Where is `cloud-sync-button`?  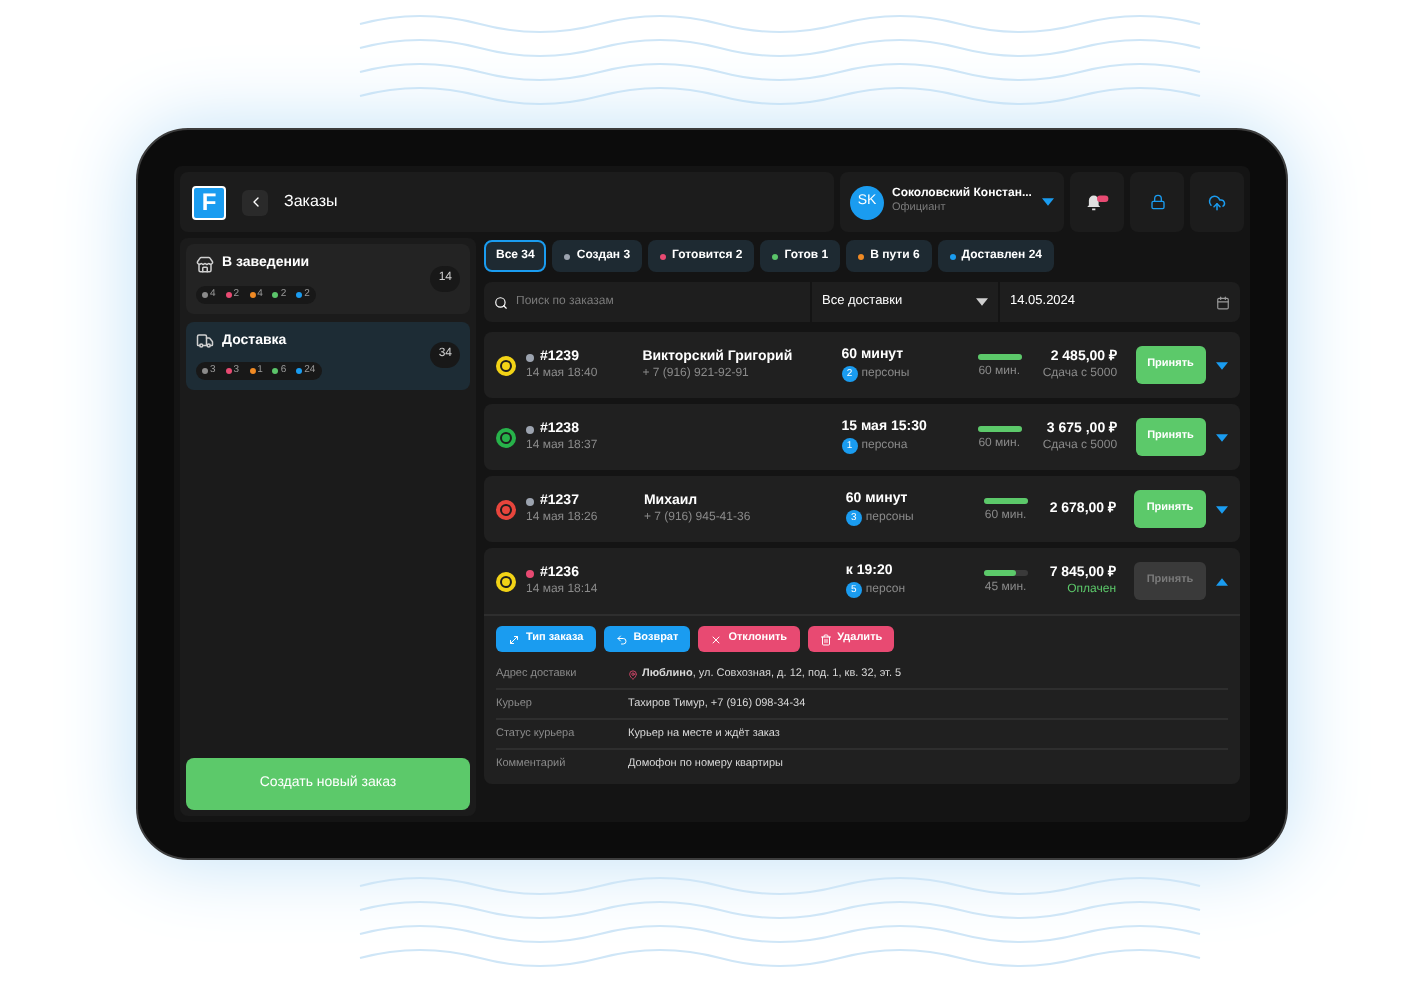 cloud-sync-button is located at coordinates (1217, 202).